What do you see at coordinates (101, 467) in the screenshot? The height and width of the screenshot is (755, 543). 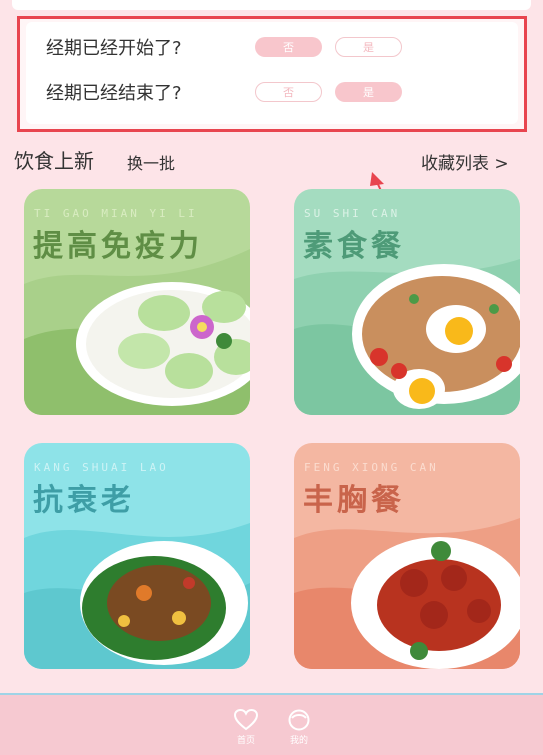 I see `tile-anti-aging-pinyin: KANG SHUAI LAO` at bounding box center [101, 467].